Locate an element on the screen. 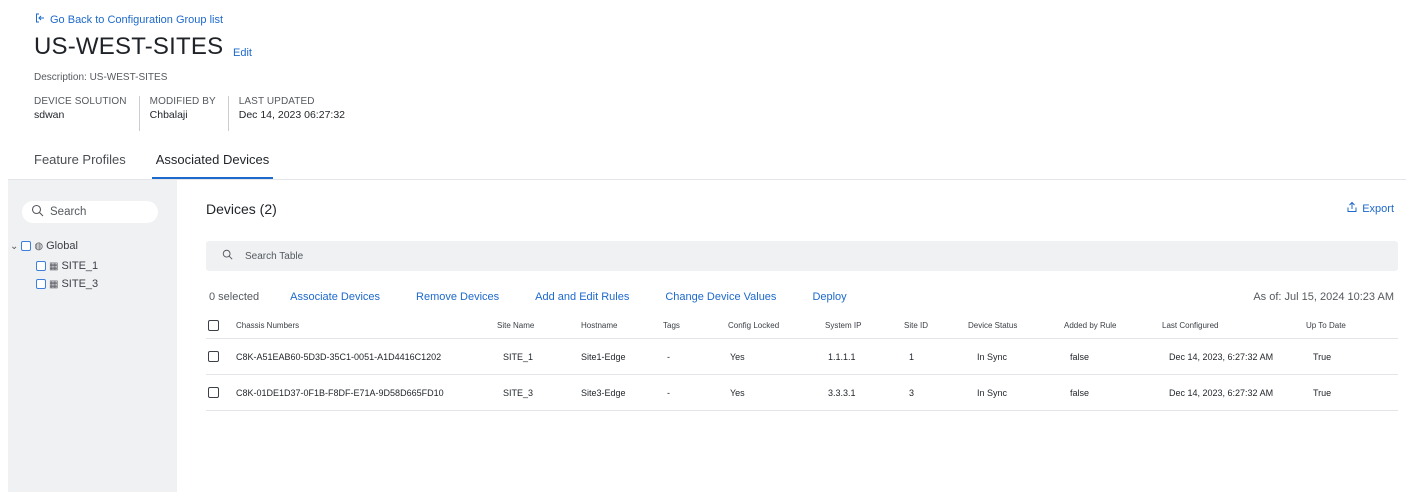  column-header: Up To Date is located at coordinates (1326, 325).